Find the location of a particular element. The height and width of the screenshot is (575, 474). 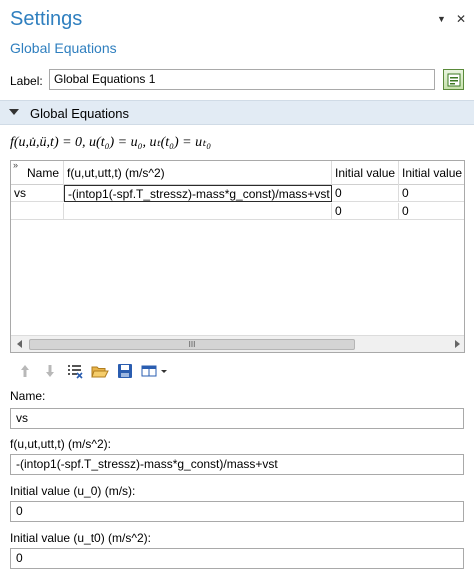

cell-expression is located at coordinates (198, 211).